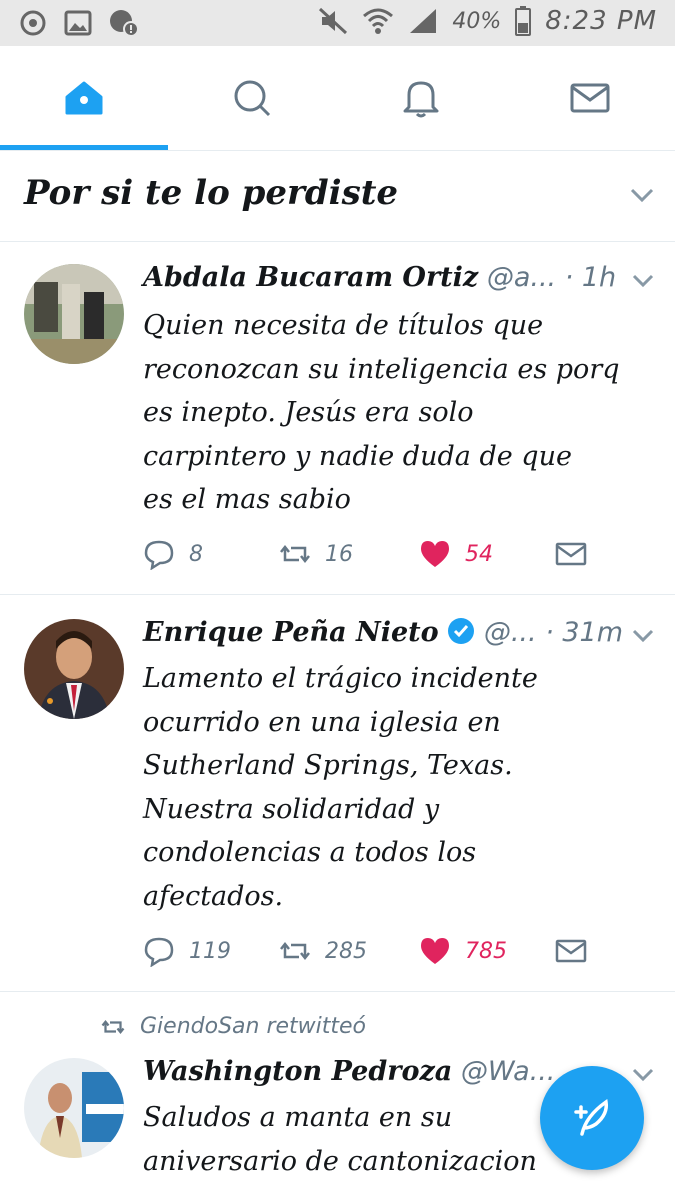 The image size is (675, 1200). What do you see at coordinates (486, 951) in the screenshot?
I see `like-count: 785` at bounding box center [486, 951].